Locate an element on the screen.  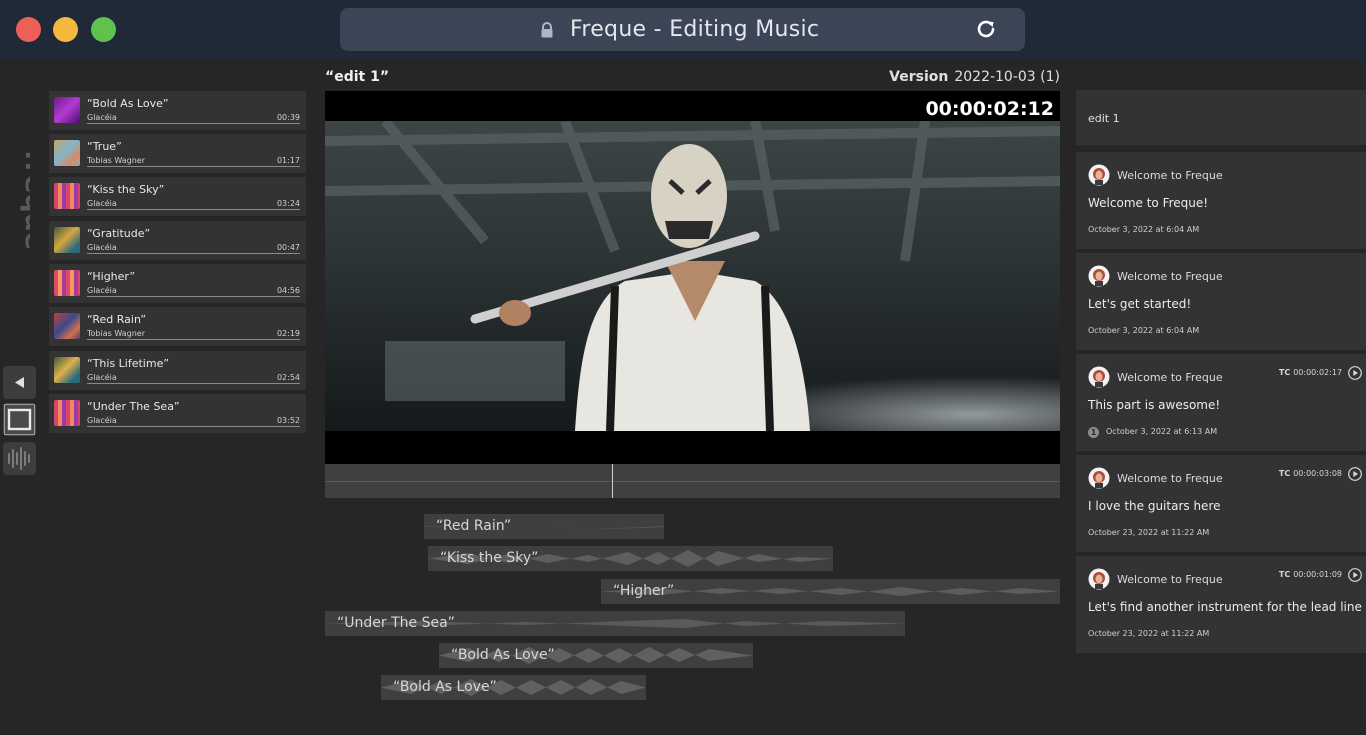
comment-timecode: TC 00:00:02:17 is located at coordinates (1310, 372).